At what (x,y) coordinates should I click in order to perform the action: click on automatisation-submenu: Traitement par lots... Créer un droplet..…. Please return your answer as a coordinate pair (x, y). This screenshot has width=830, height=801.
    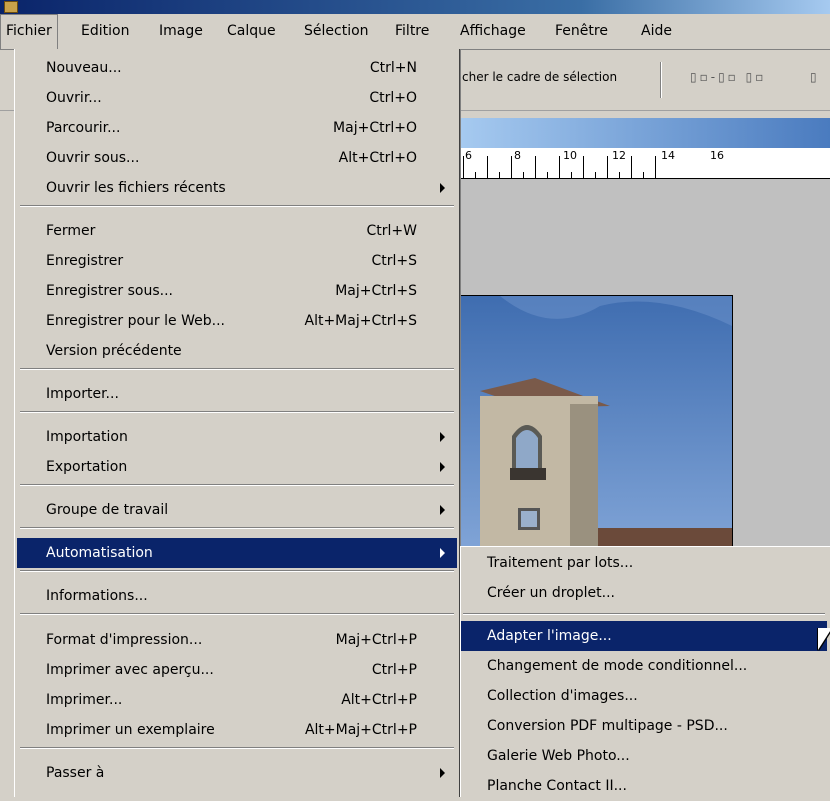
    Looking at the image, I should click on (645, 671).